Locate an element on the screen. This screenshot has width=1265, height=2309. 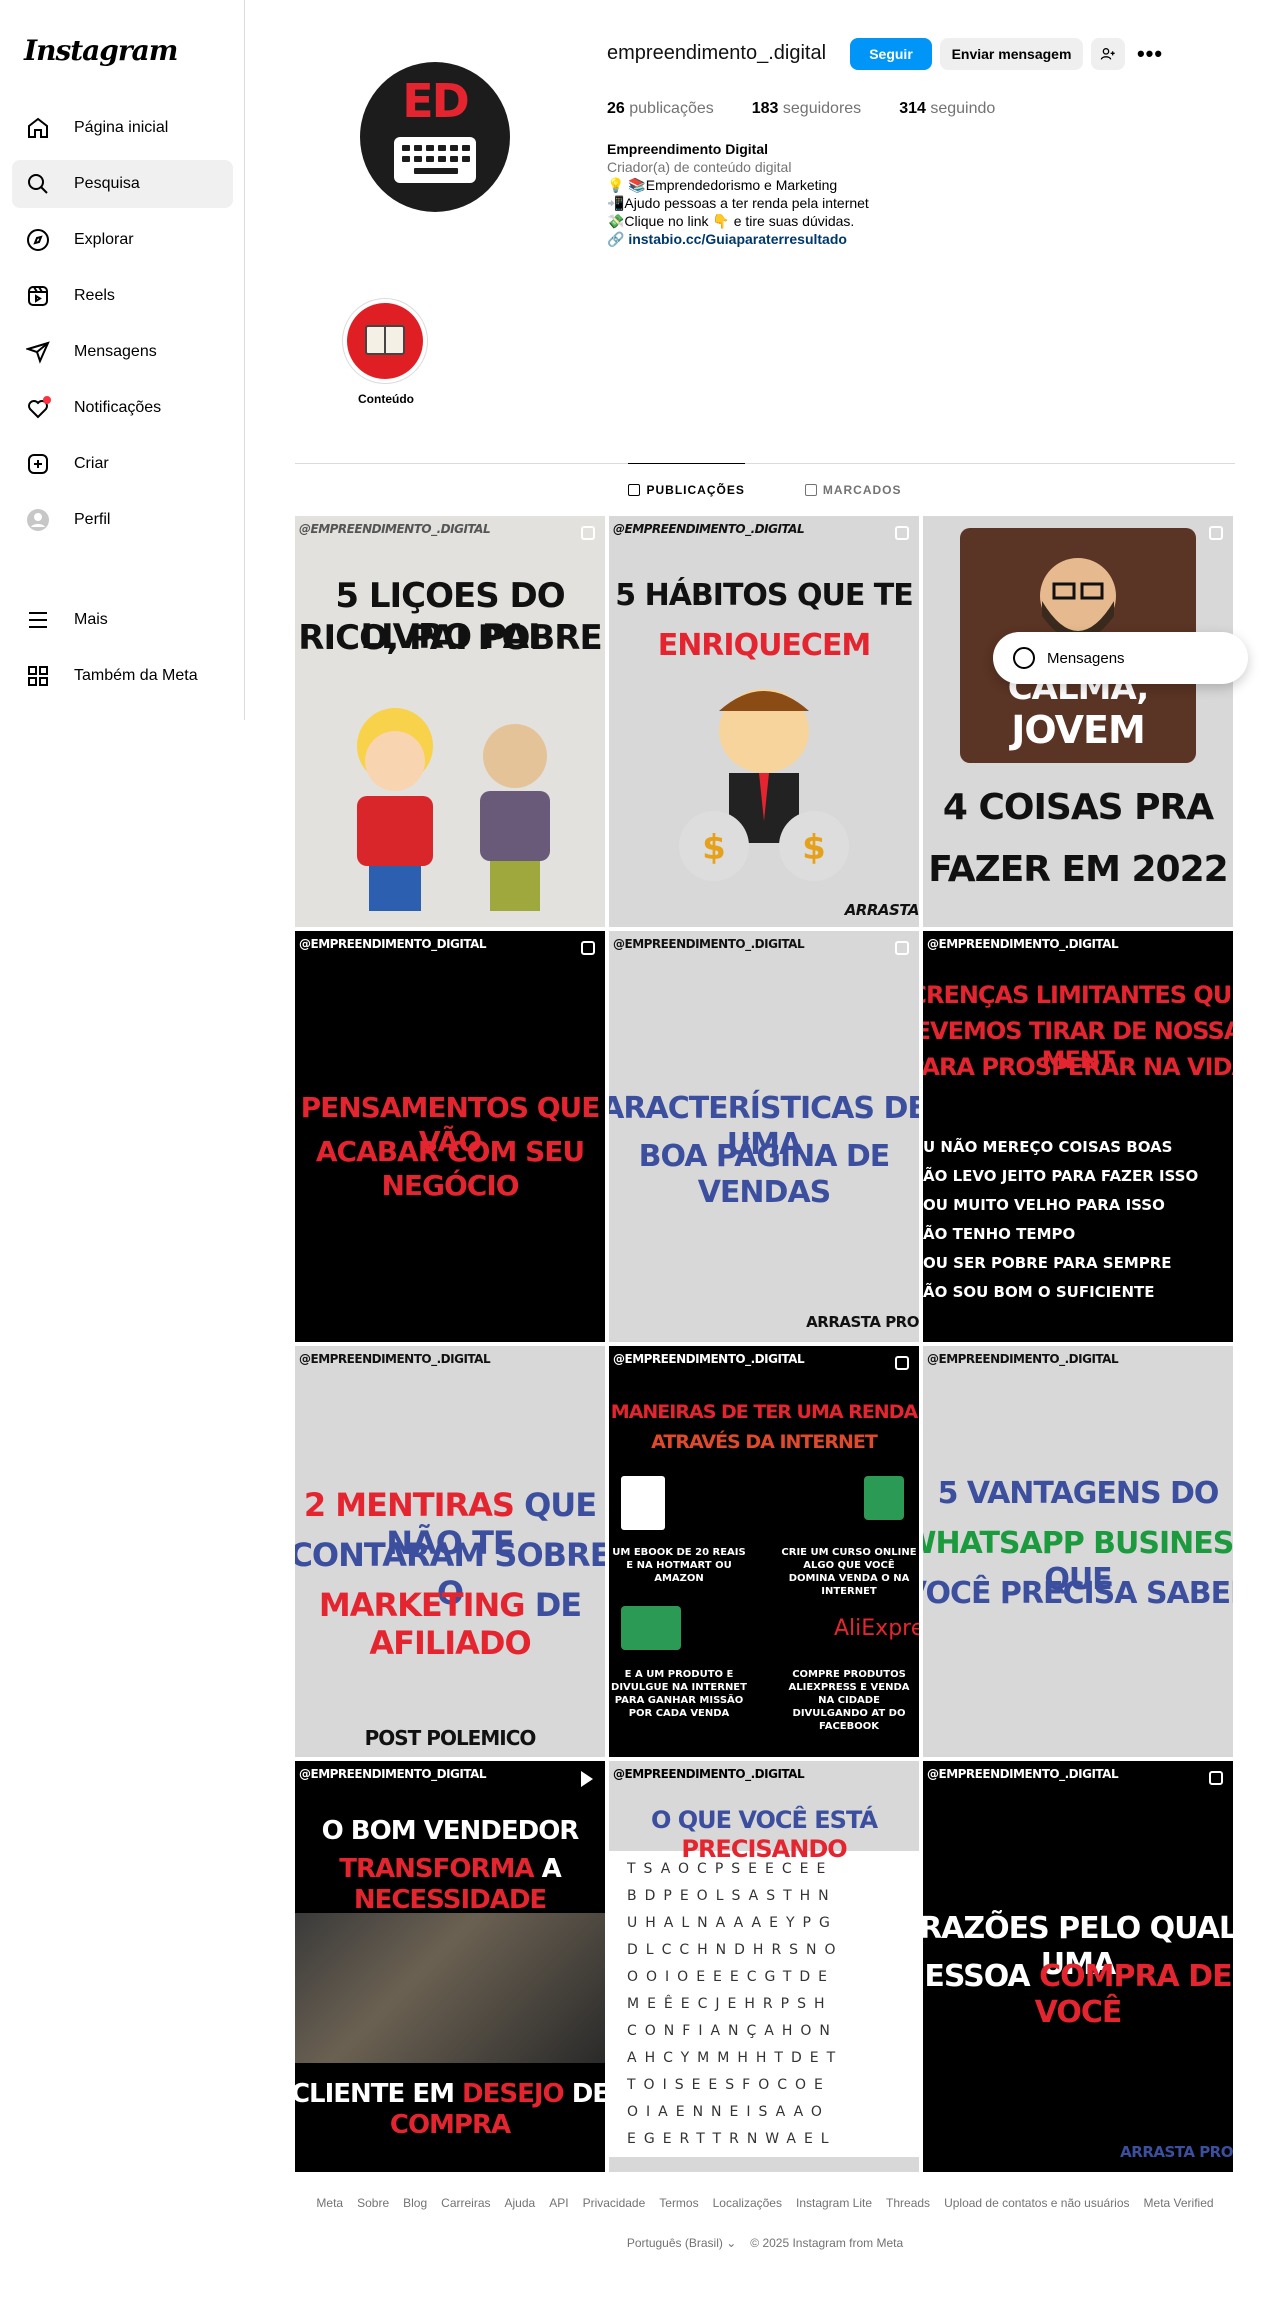
following-count: 314 seguindo is located at coordinates (947, 109).